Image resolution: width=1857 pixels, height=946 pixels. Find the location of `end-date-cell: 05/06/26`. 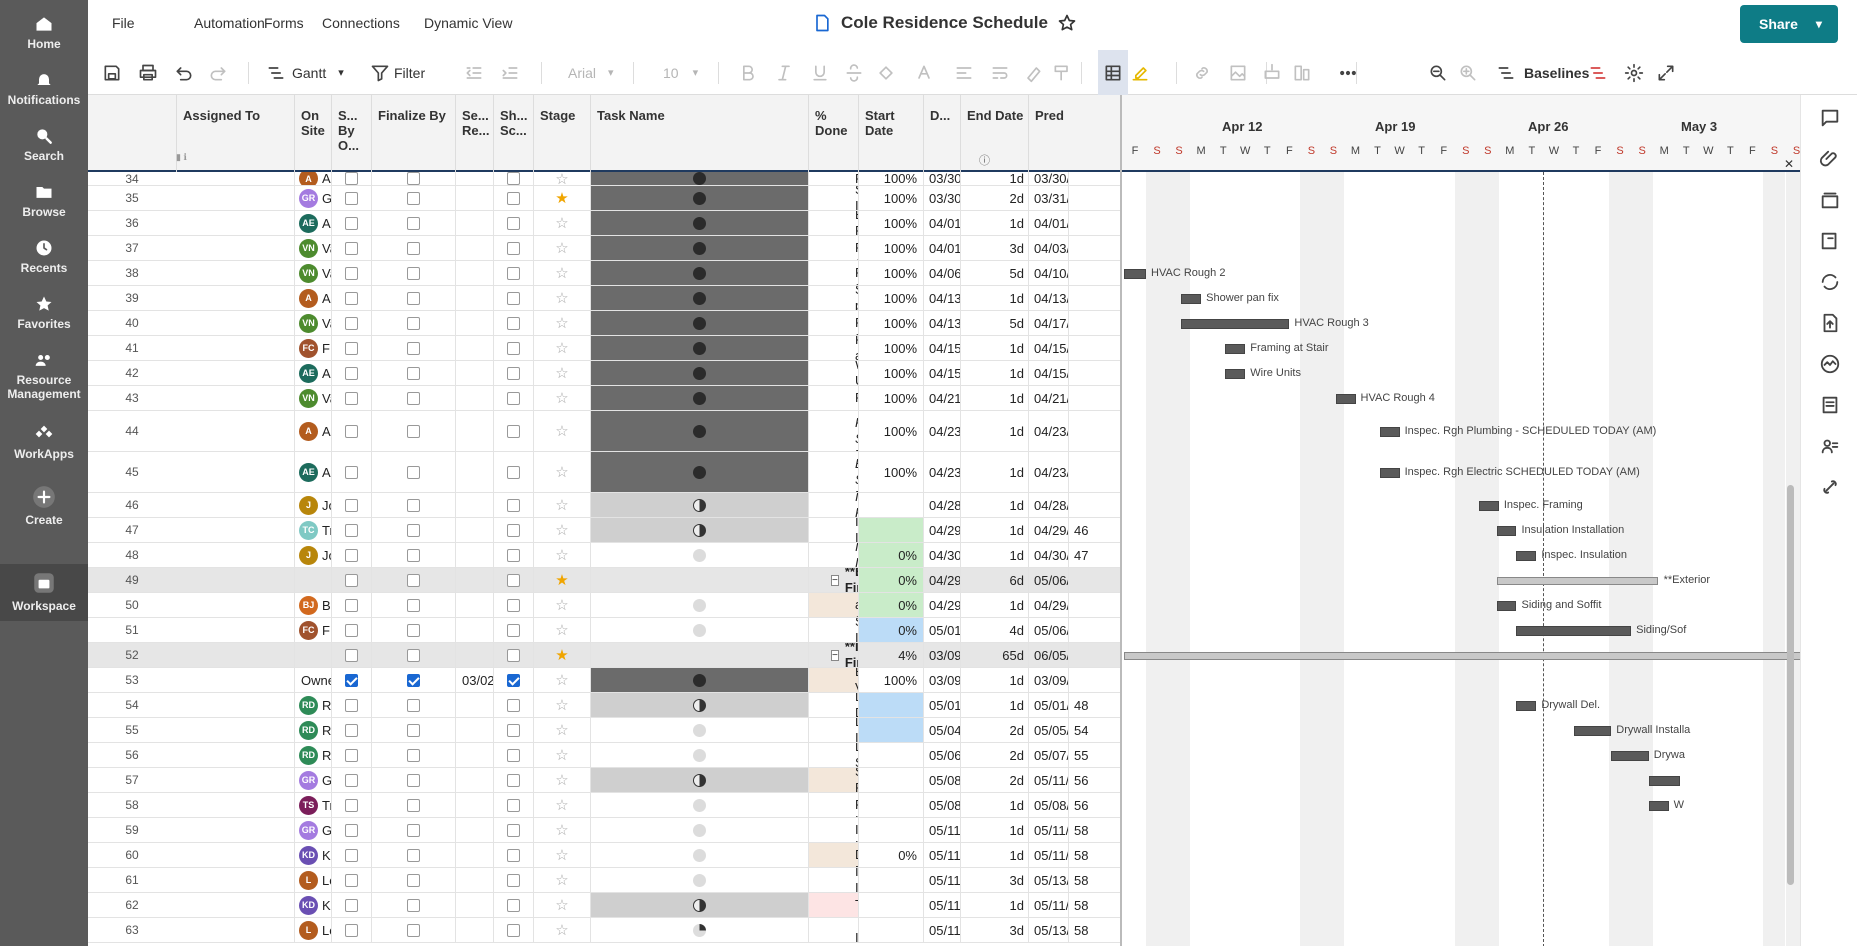

end-date-cell: 05/06/26 is located at coordinates (1048, 630).